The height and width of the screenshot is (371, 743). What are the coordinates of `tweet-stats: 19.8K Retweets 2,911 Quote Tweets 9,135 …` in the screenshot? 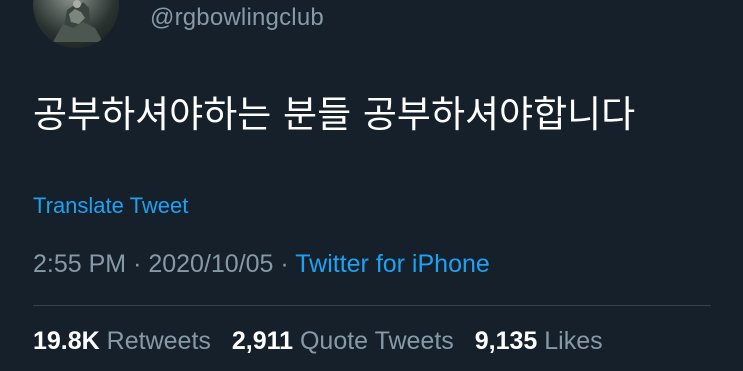 It's located at (325, 341).